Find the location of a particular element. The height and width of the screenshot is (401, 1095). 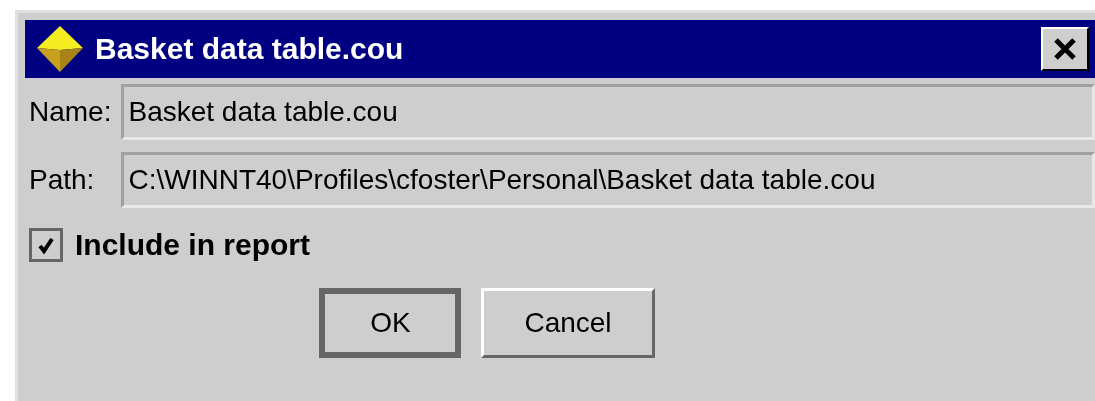

checkmark-icon is located at coordinates (46, 245).